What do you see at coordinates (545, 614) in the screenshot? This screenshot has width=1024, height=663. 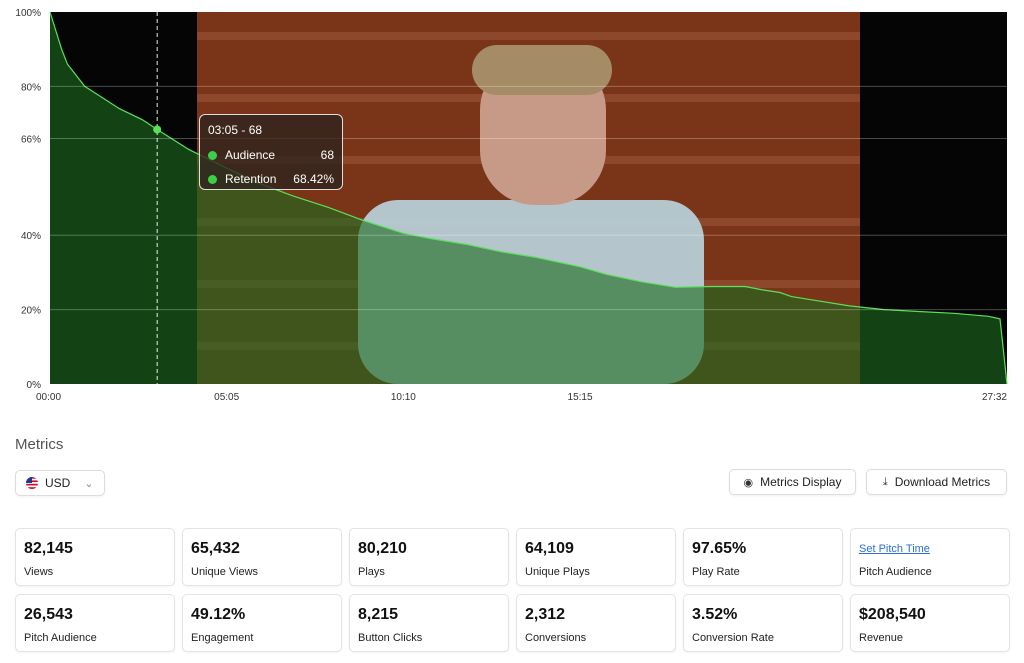 I see `metric-value: 2,312` at bounding box center [545, 614].